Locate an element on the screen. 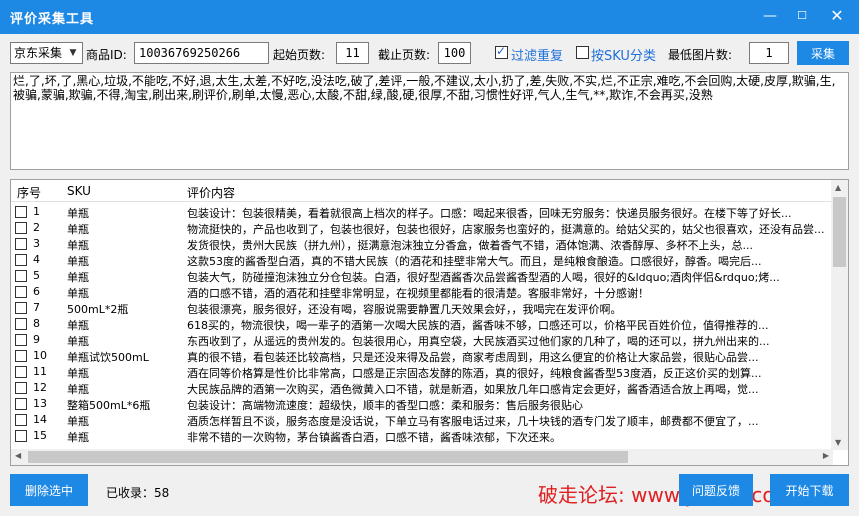  close-icon: ✕ is located at coordinates (837, 16).